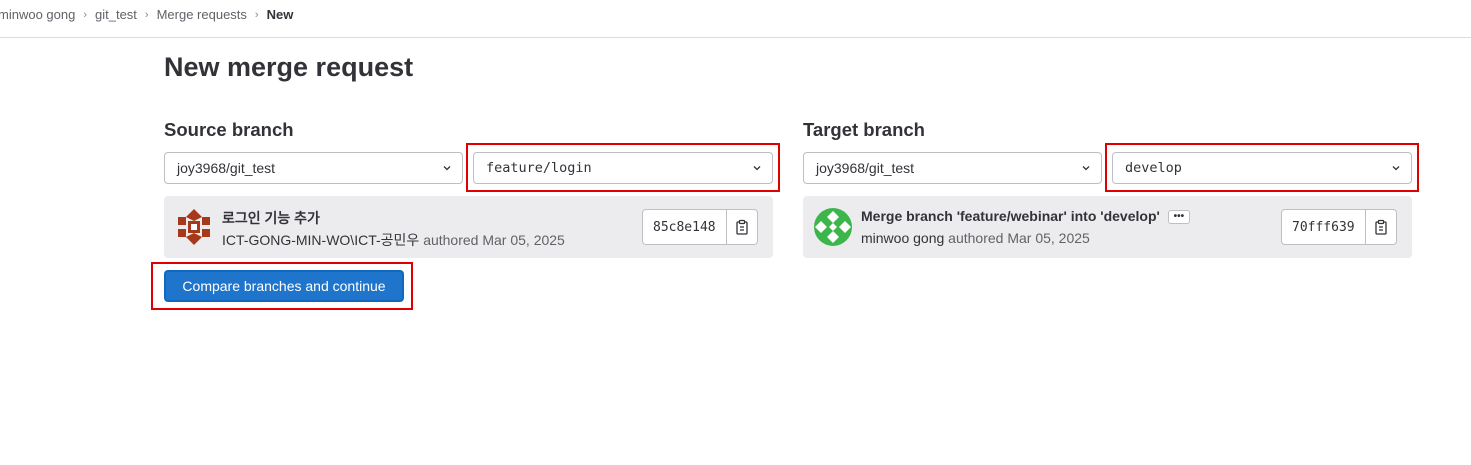 This screenshot has height=465, width=1471. I want to click on source-copy-sha-button, so click(742, 227).